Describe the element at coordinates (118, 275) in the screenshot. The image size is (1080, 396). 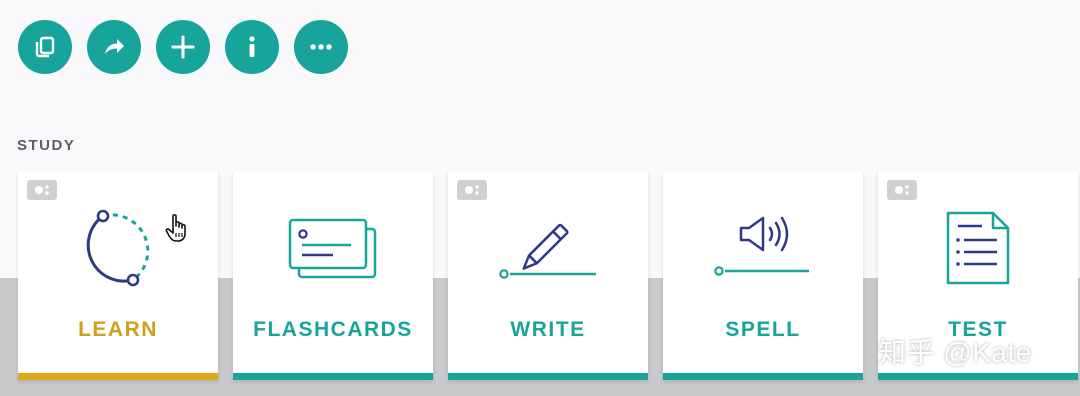
I see `learn-card: LEARN` at that location.